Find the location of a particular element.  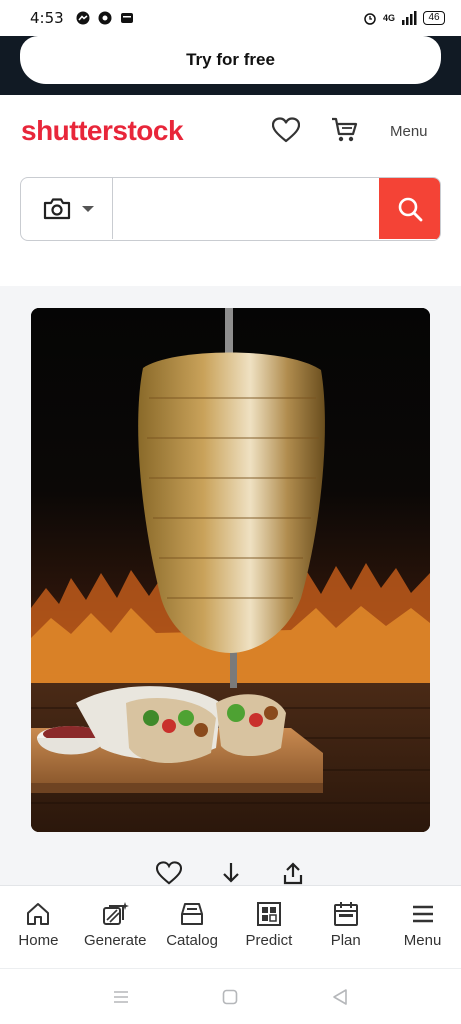

nav-label: Predict is located at coordinates (269, 940).